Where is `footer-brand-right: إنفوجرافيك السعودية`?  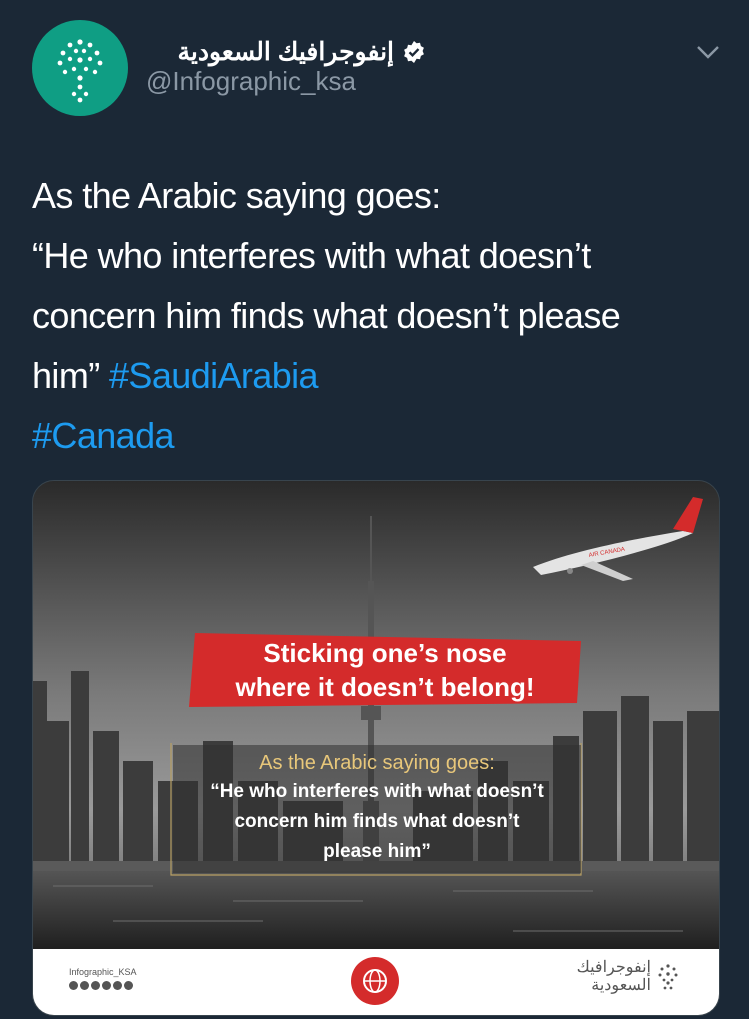 footer-brand-right: إنفوجرافيك السعودية is located at coordinates (628, 977).